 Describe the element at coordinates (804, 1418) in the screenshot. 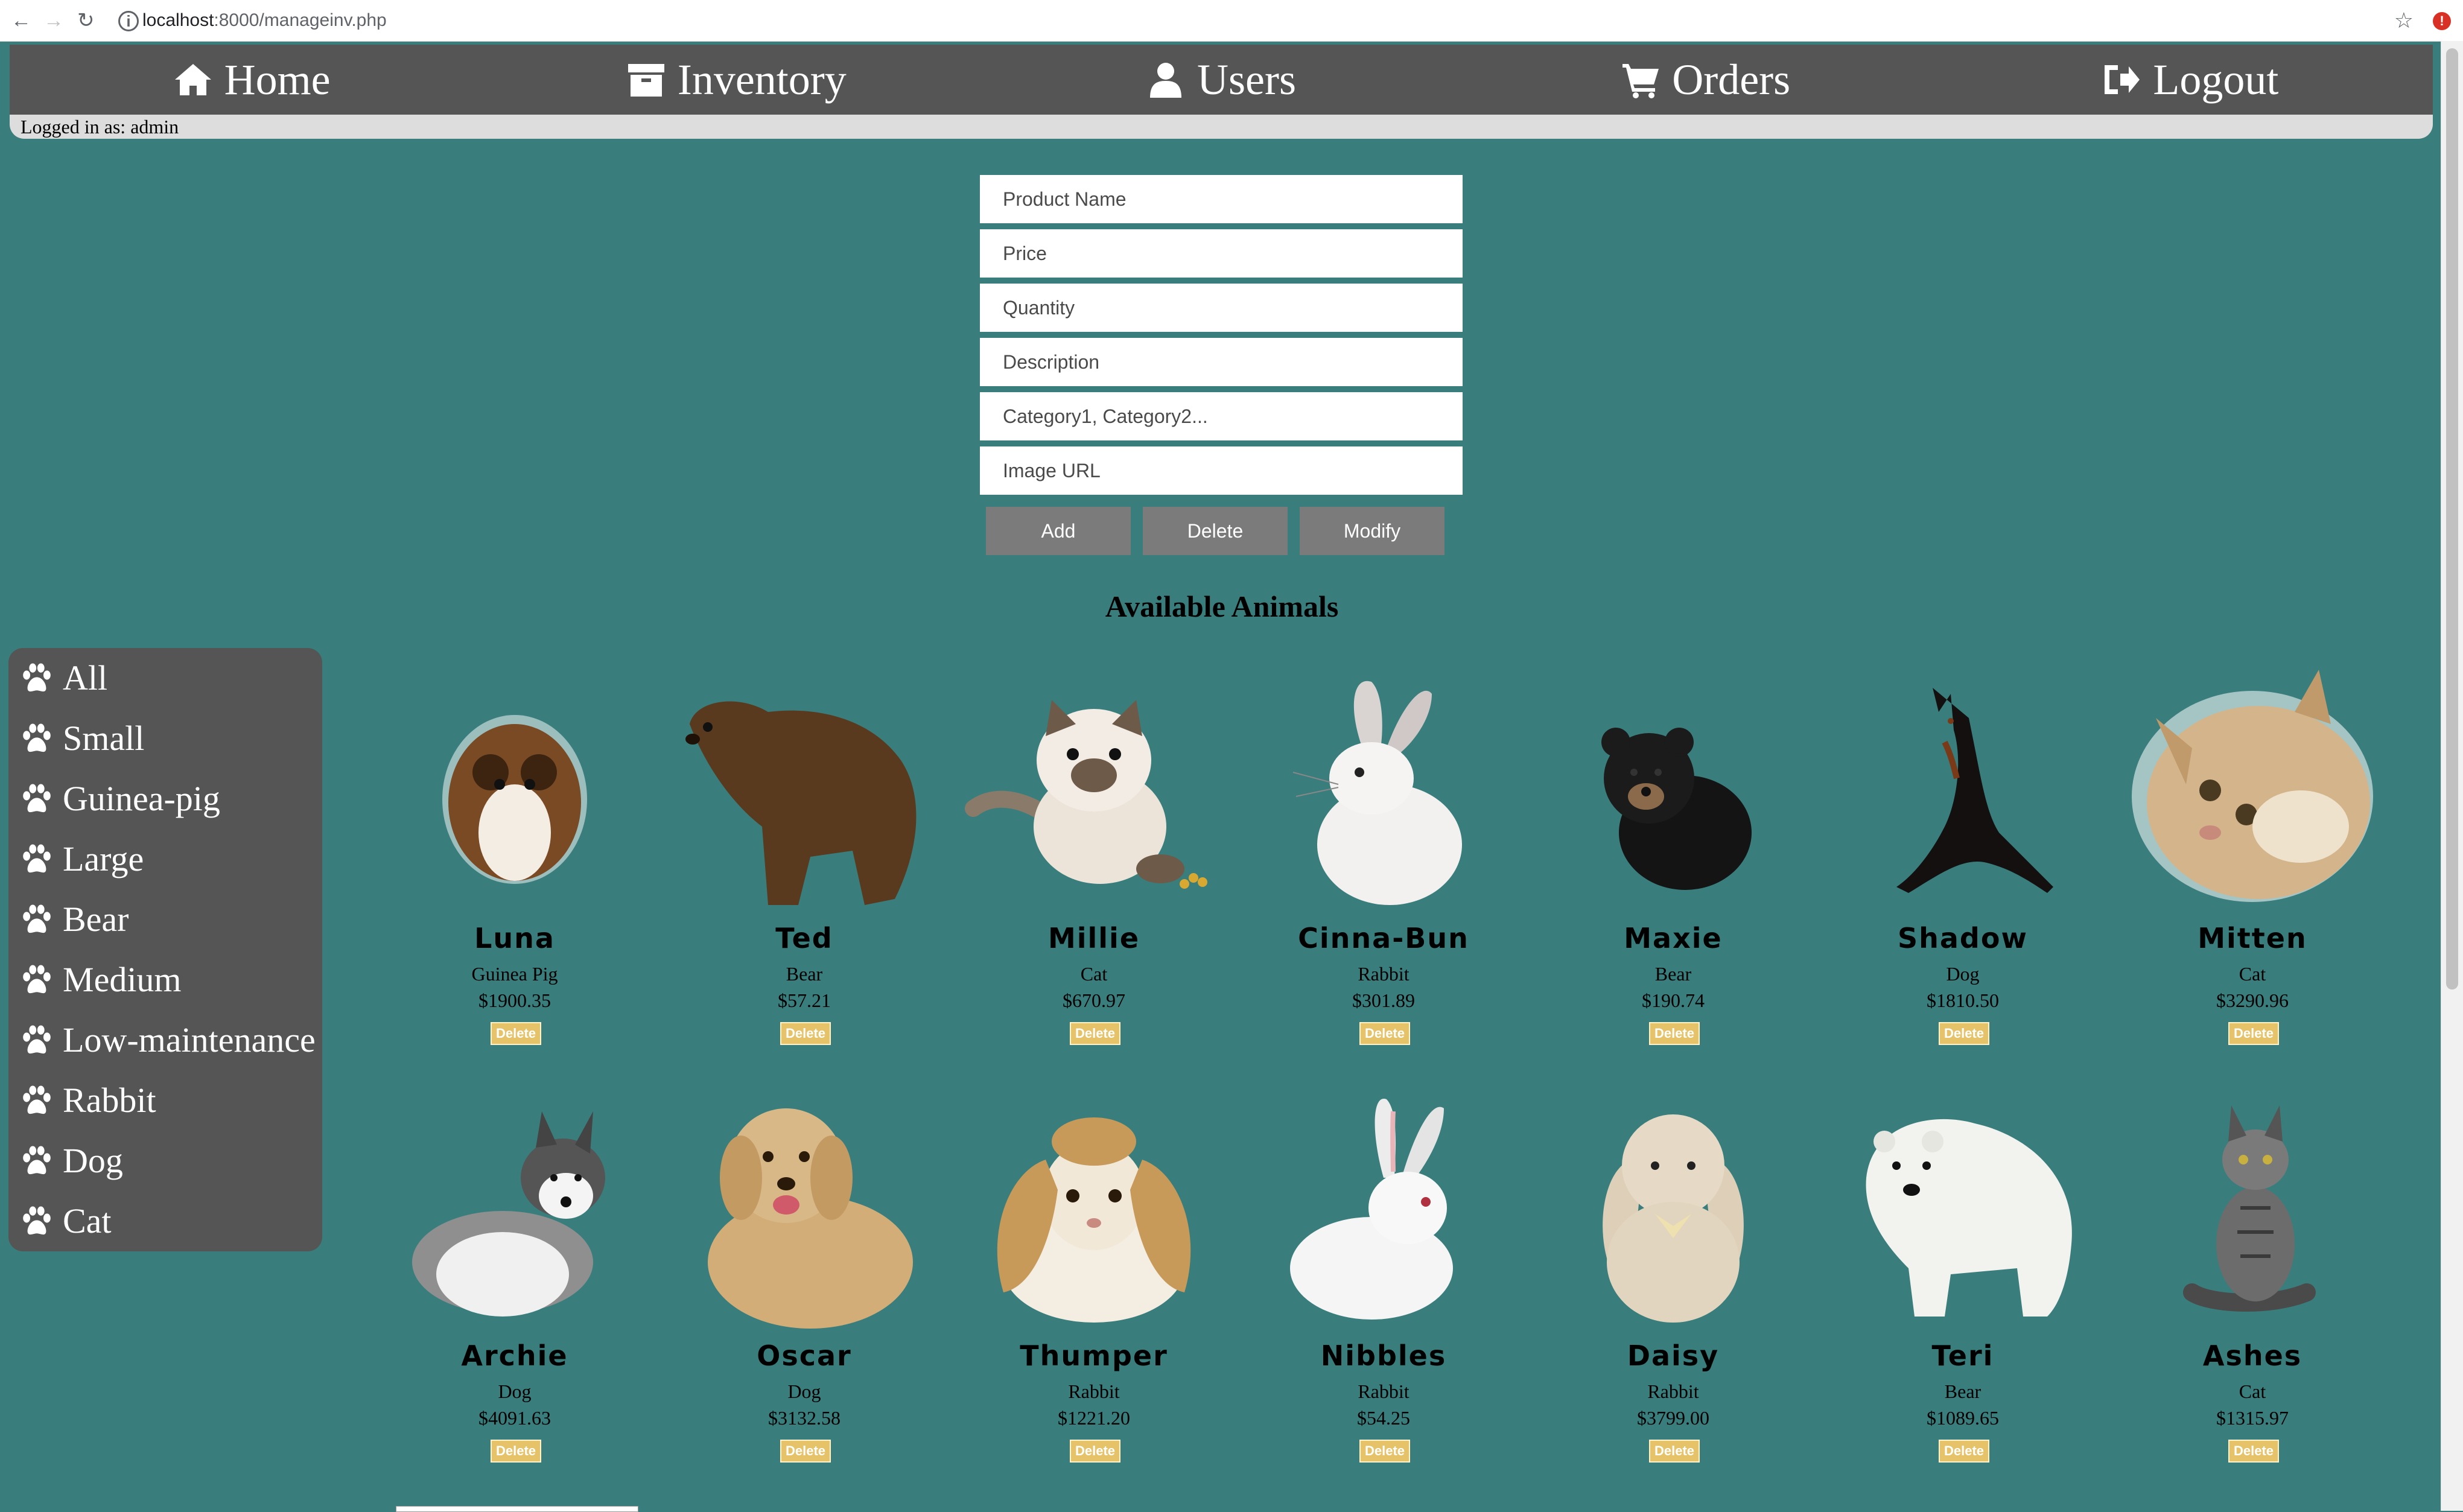

I see `animal-price: $3132.58` at that location.